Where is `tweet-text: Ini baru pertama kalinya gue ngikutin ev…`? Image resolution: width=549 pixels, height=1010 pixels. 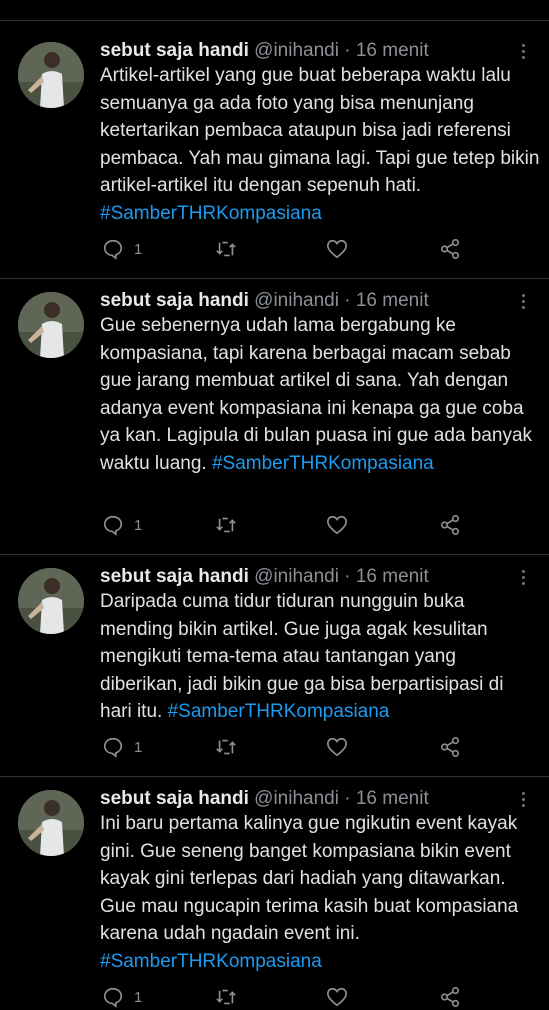
tweet-text: Ini baru pertama kalinya gue ngikutin ev… is located at coordinates (320, 893).